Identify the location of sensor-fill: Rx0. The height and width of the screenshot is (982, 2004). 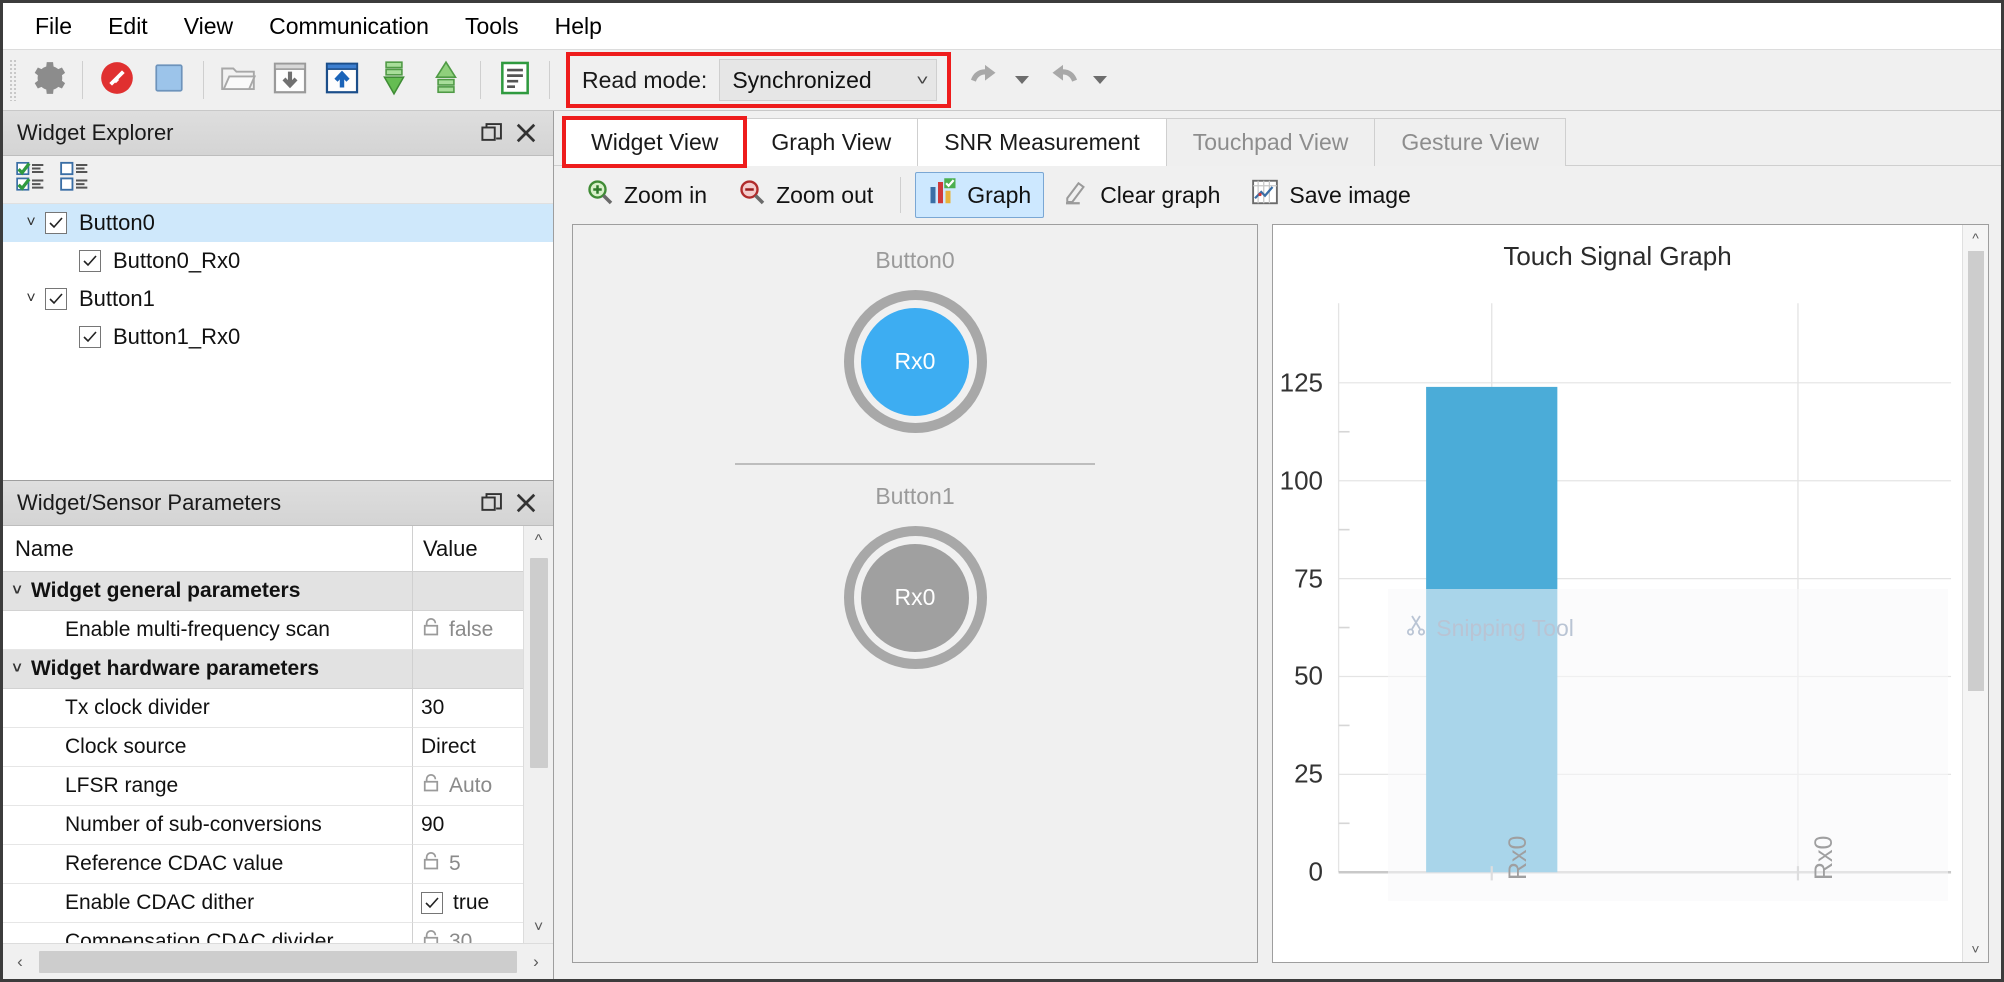
(915, 597).